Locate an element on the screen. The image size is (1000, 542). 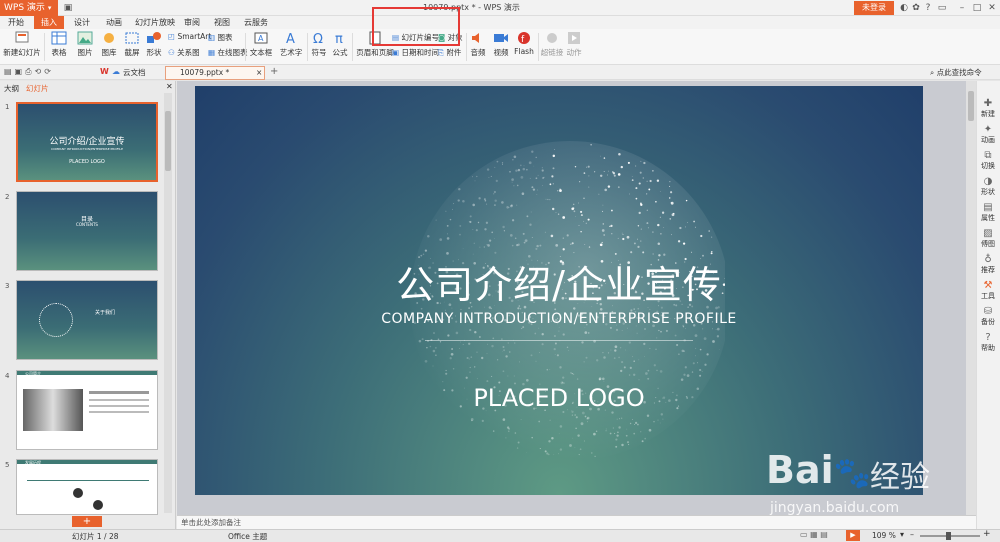
action-button: 动作 is located at coordinates (574, 44).